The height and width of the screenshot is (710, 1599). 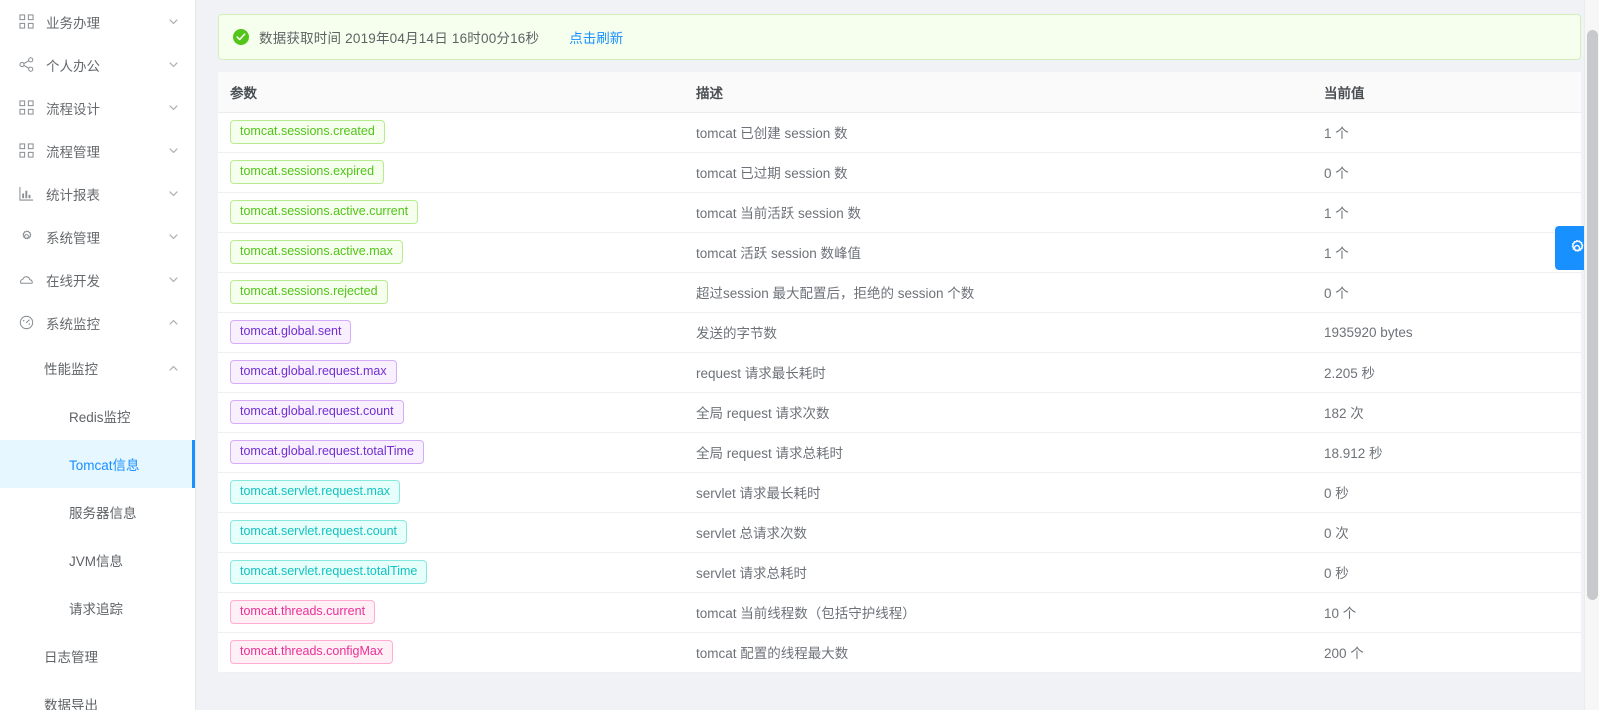 What do you see at coordinates (104, 465) in the screenshot?
I see `sidebar-item-label: Tomcat信息` at bounding box center [104, 465].